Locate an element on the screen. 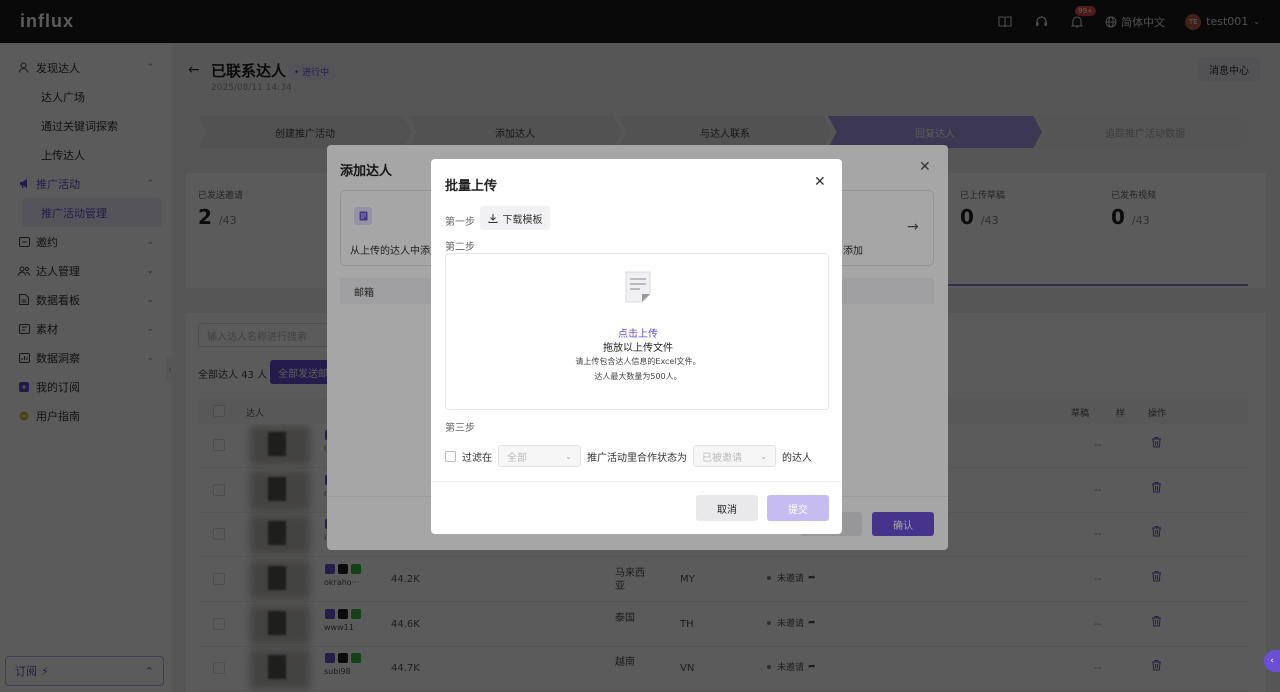 Image resolution: width=1280 pixels, height=692 pixels. divider is located at coordinates (636, 481).